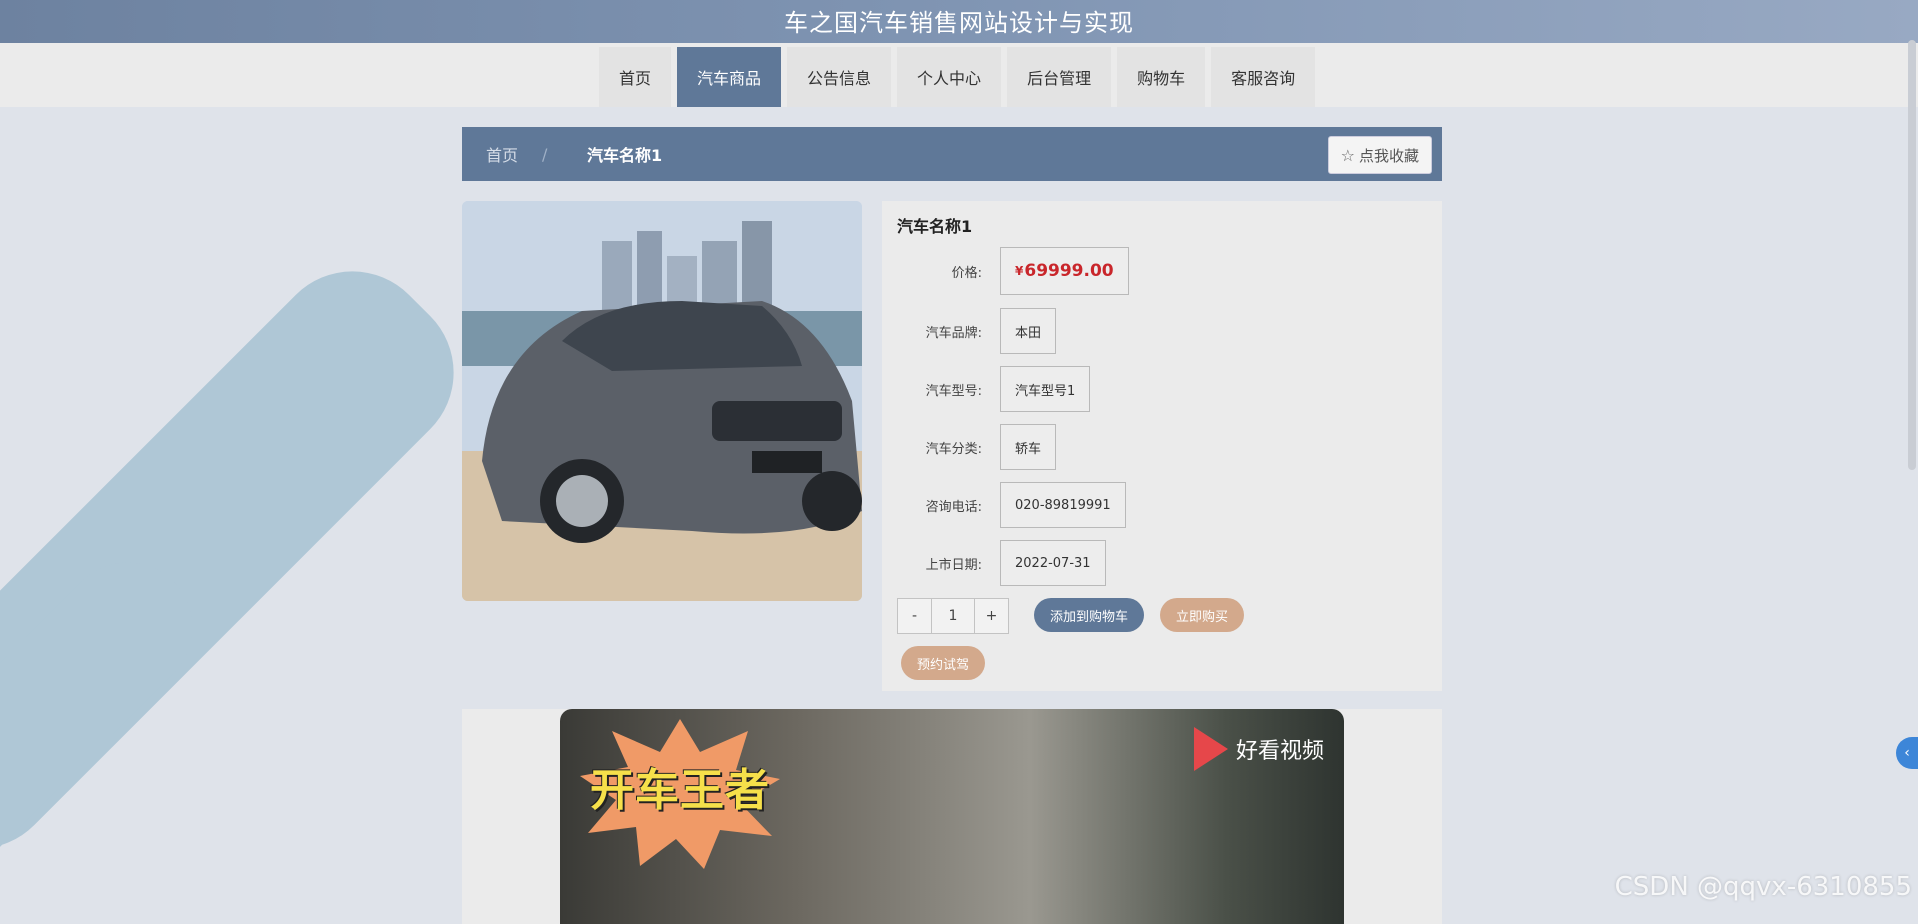 The image size is (1918, 924). Describe the element at coordinates (1263, 77) in the screenshot. I see `nav-item-support: 客服咨询` at that location.